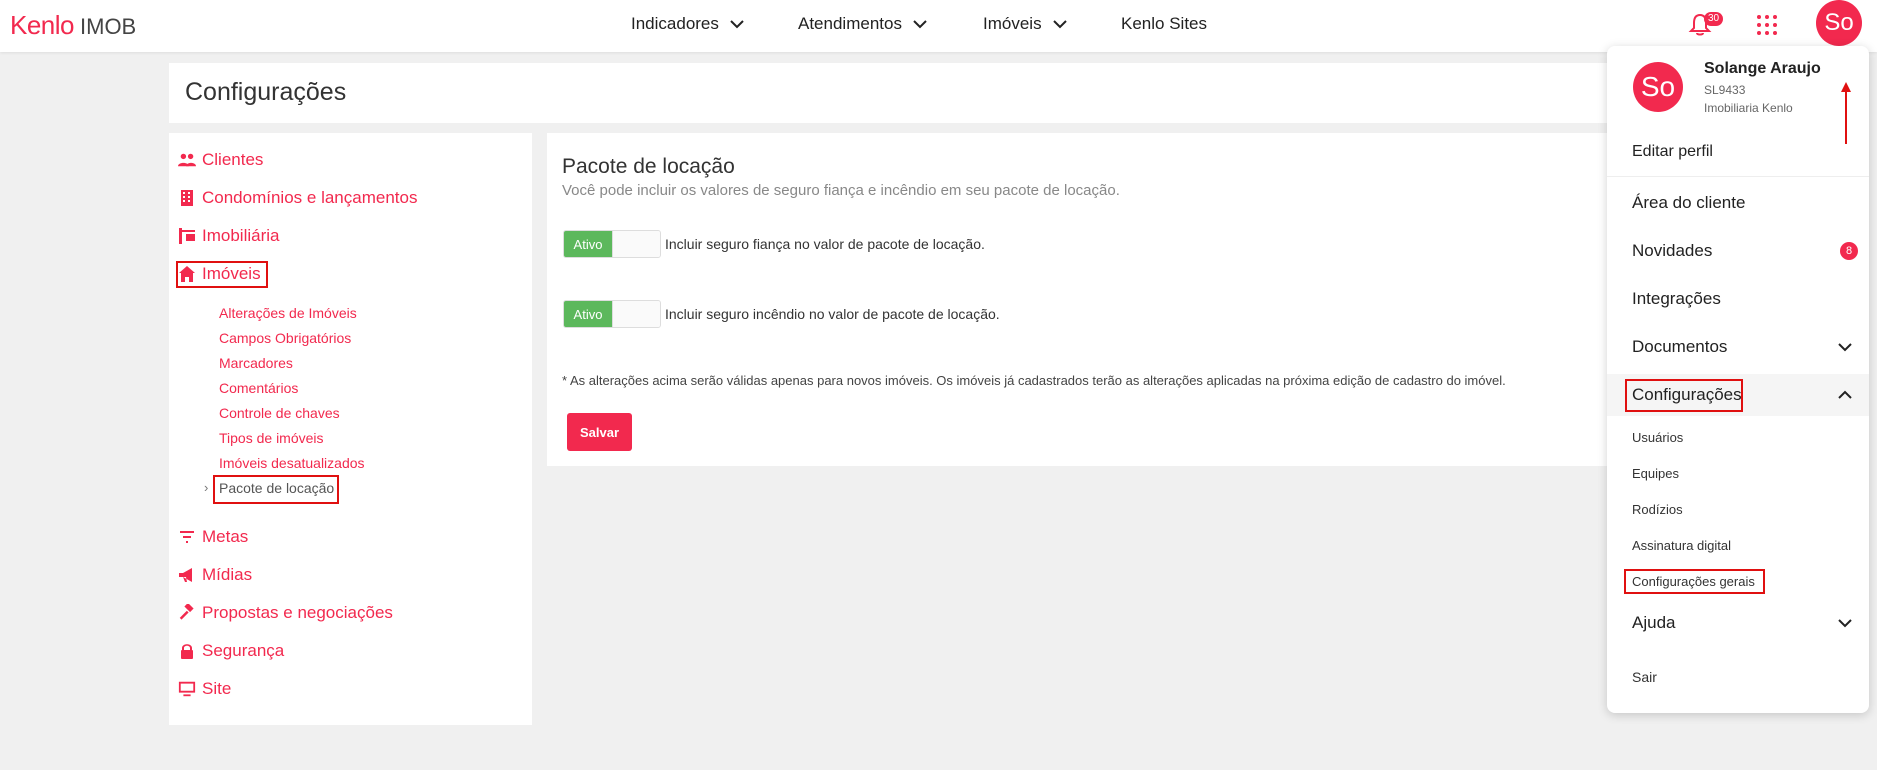 This screenshot has height=770, width=1877. I want to click on sidebar-item-label: Condomínios e lançamentos, so click(310, 197).